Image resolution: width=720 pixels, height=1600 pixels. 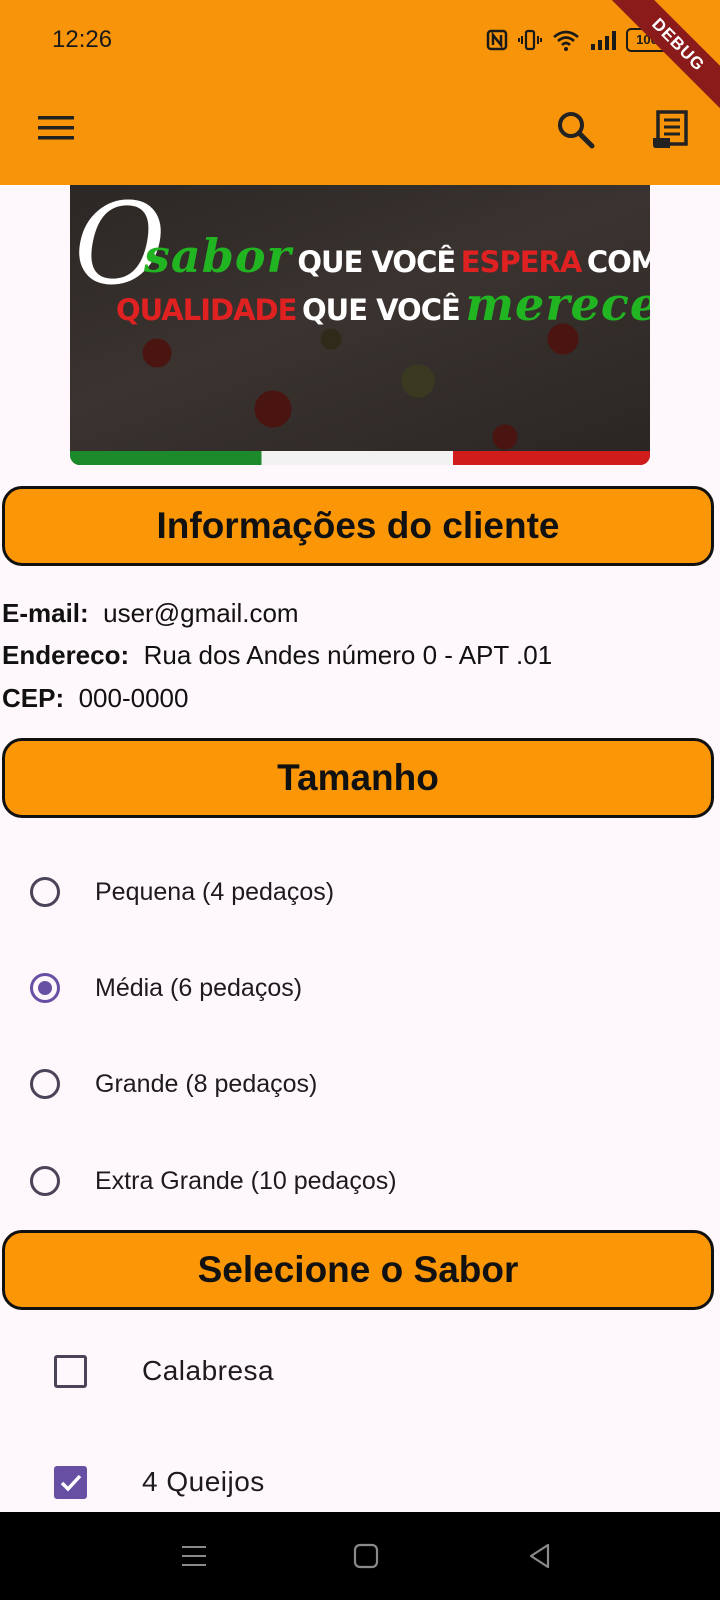 I want to click on recents-icon, so click(x=194, y=1556).